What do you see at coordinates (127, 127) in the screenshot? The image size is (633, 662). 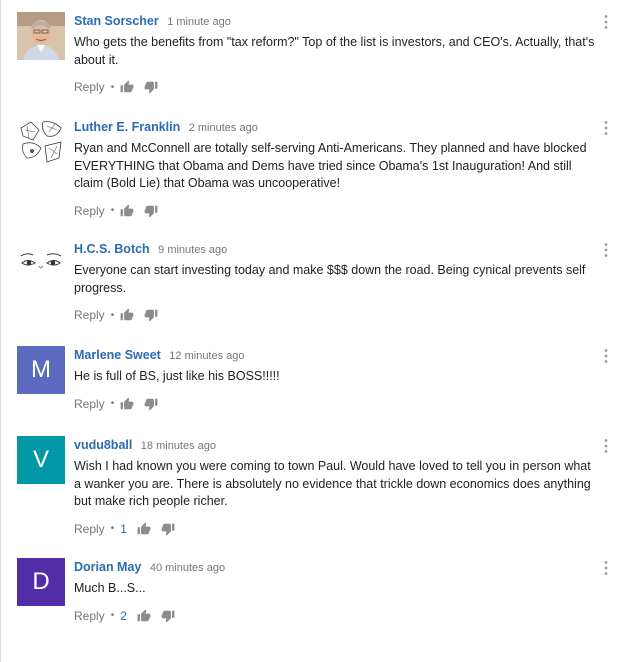 I see `comment-author: Luther E. Franklin` at bounding box center [127, 127].